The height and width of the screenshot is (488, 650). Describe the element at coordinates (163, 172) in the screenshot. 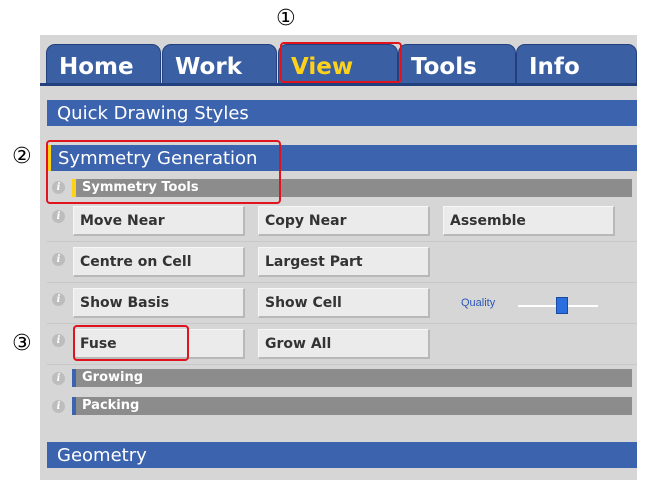

I see `highlight-symmetry-section` at that location.